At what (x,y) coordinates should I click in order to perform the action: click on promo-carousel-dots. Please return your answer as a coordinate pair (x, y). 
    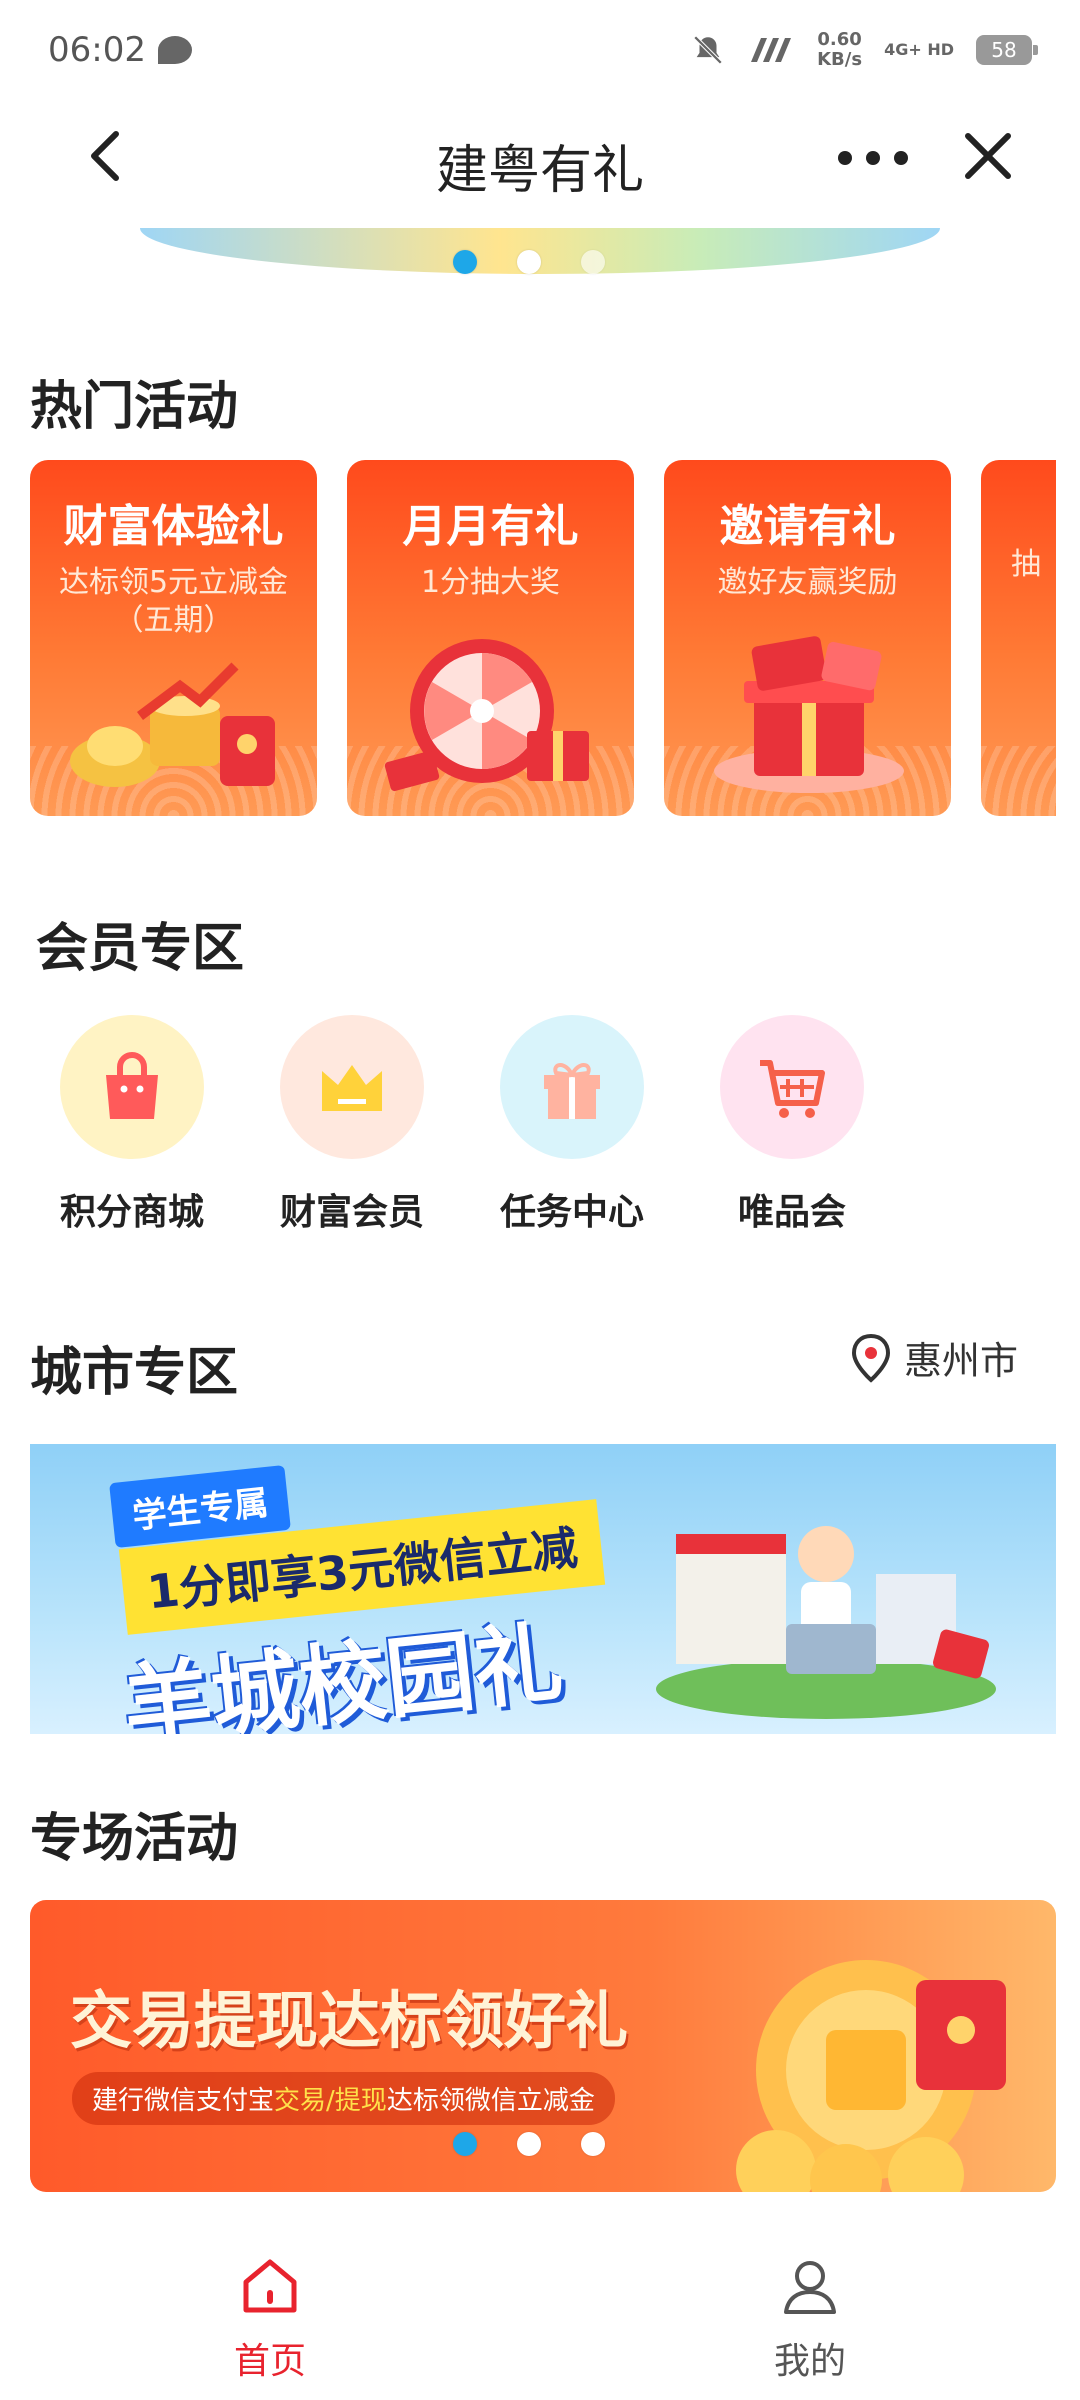
    Looking at the image, I should click on (529, 2144).